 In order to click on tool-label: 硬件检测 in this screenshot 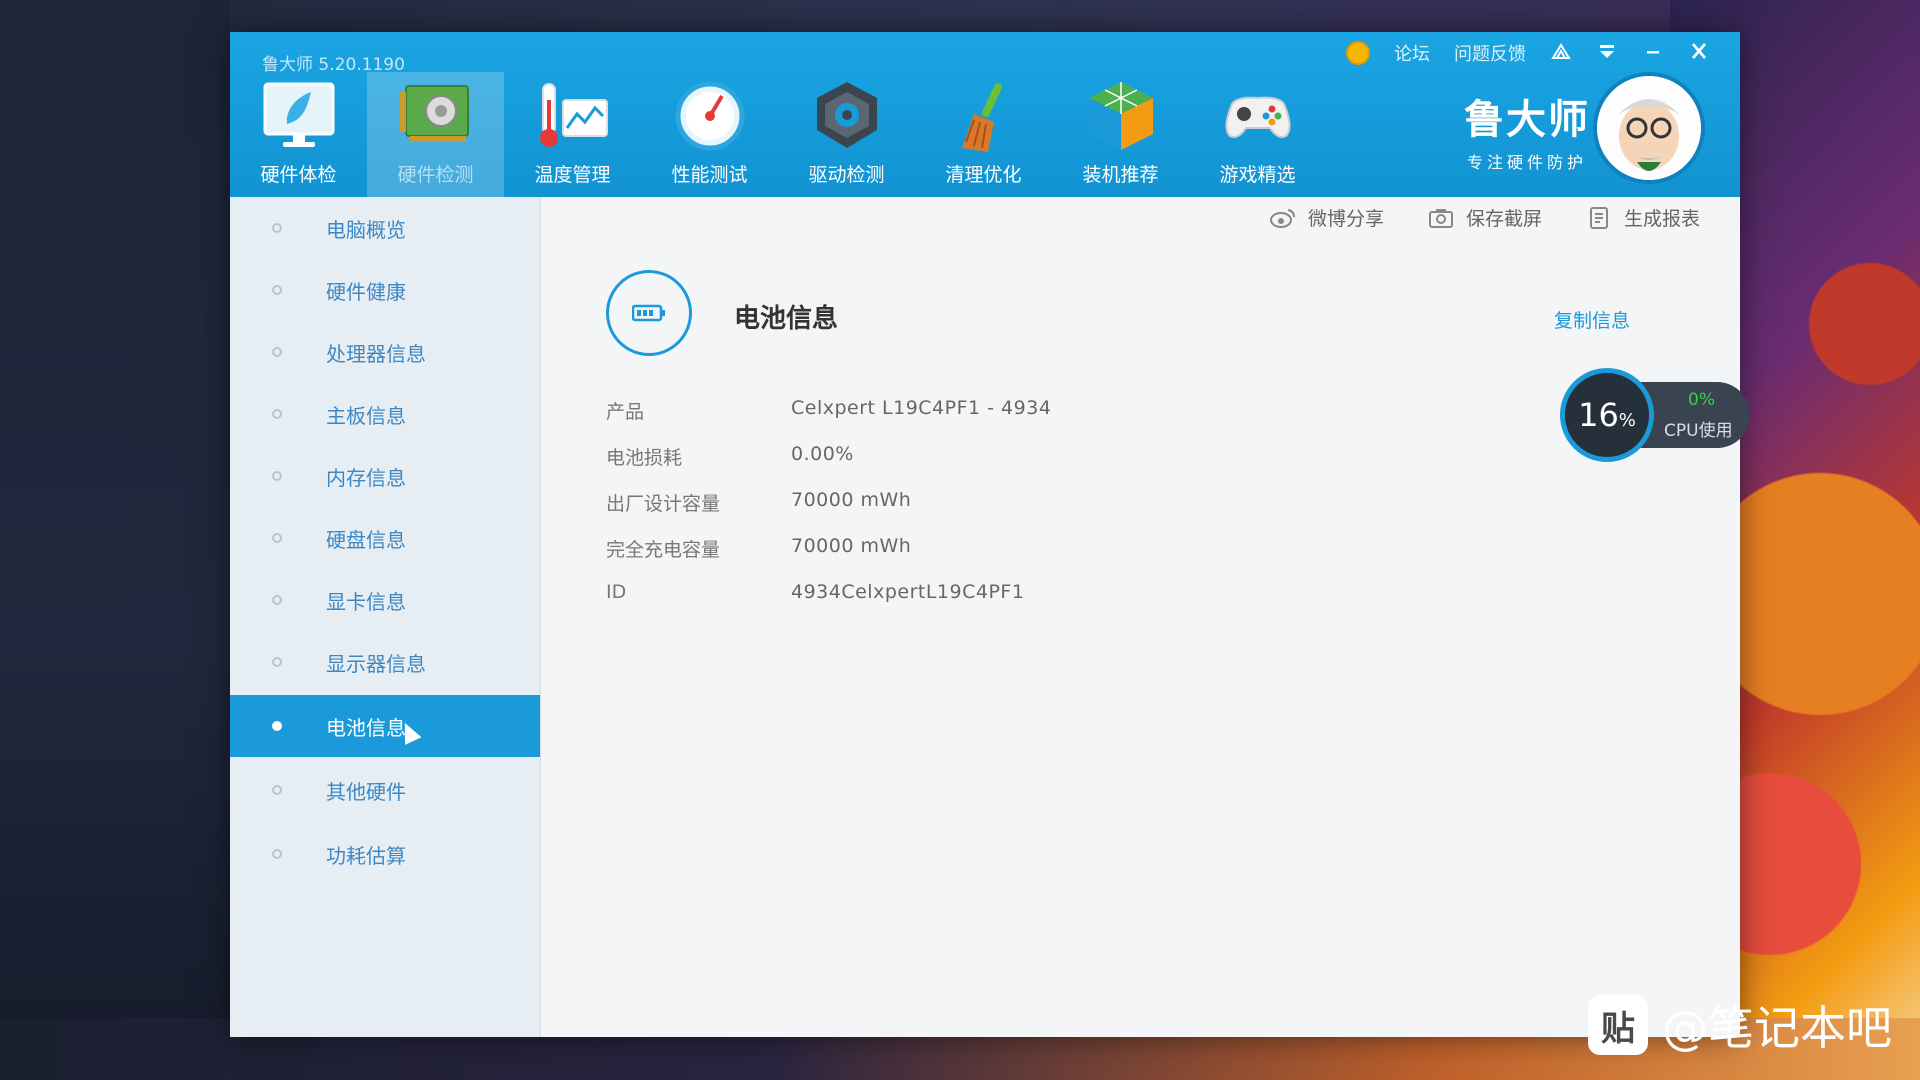, I will do `click(435, 175)`.